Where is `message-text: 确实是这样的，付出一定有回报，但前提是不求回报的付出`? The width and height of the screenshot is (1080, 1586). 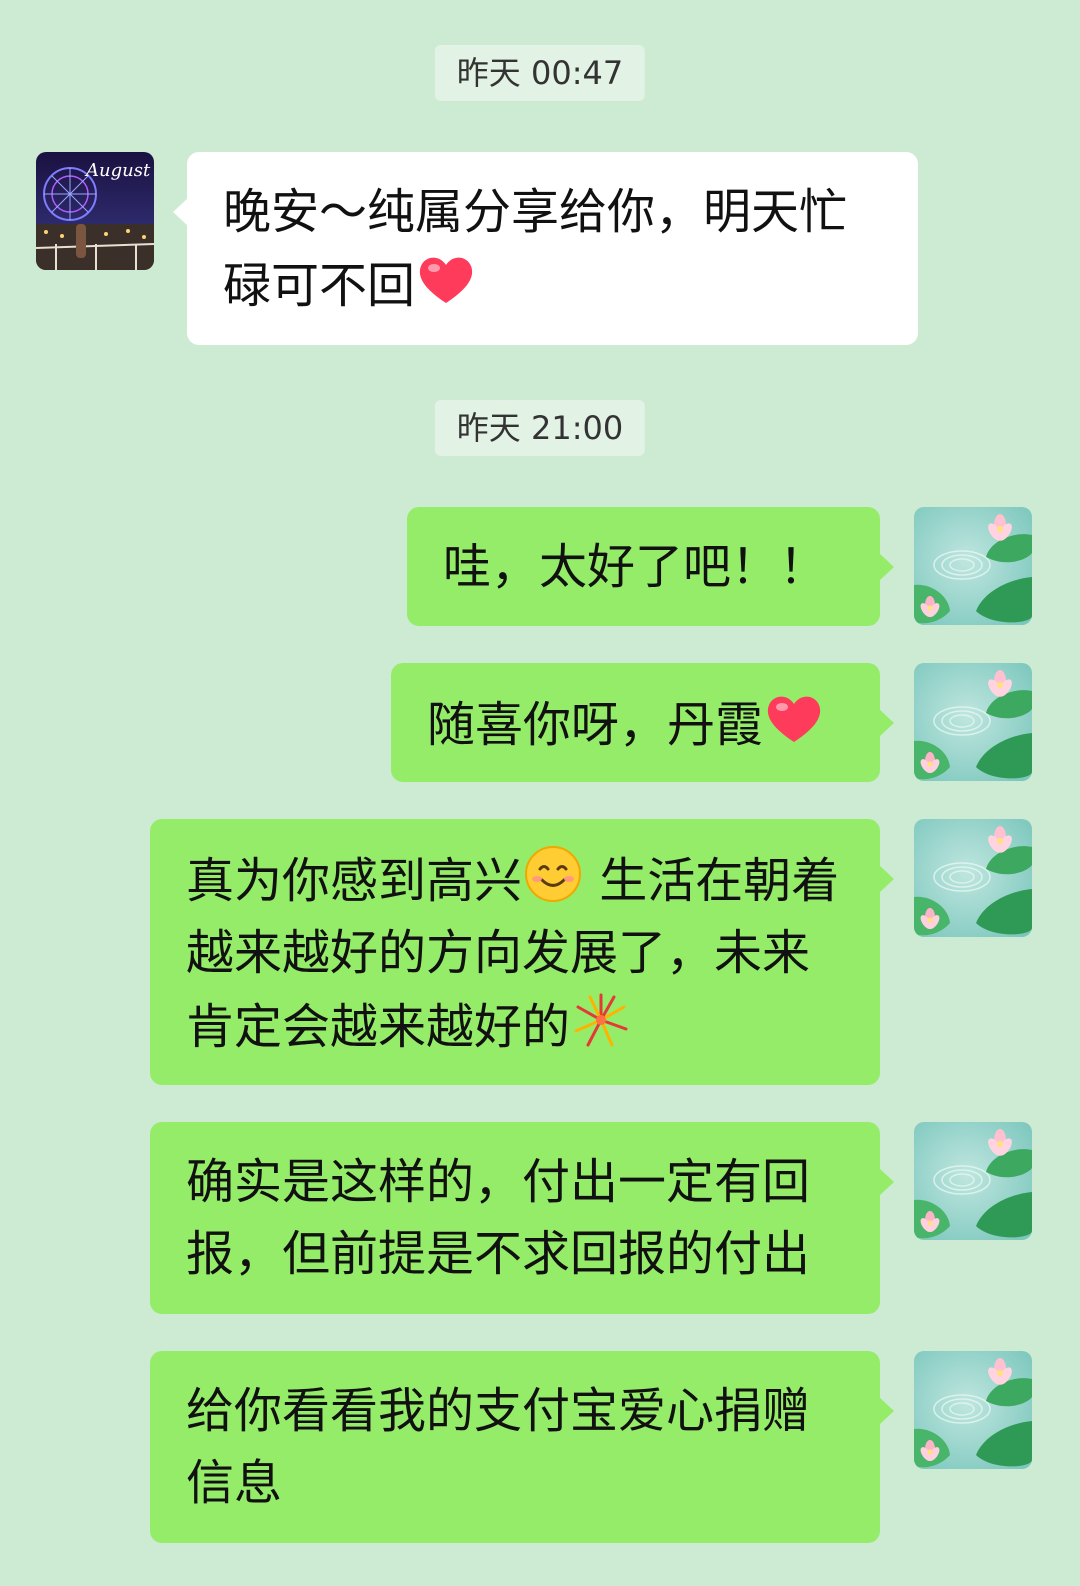 message-text: 确实是这样的，付出一定有回报，但前提是不求回报的付出 is located at coordinates (498, 1218).